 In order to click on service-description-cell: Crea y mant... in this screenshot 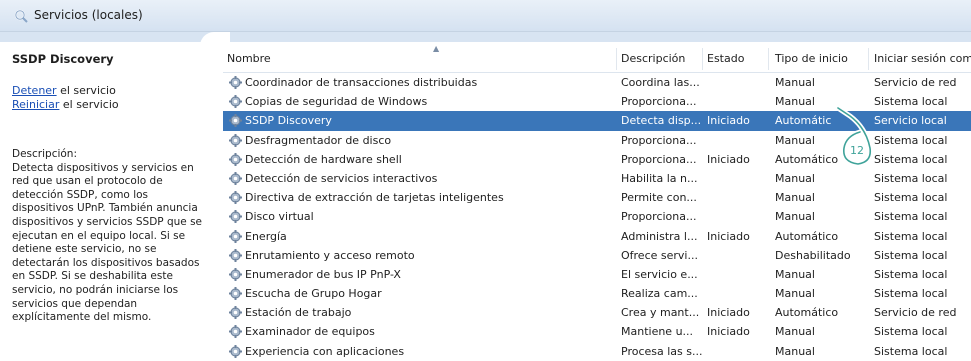, I will do `click(660, 313)`.